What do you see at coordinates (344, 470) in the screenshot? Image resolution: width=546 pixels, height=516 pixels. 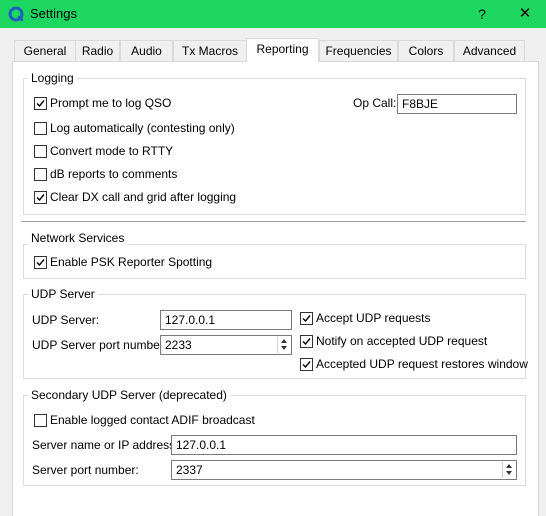 I see `secondary-port-input: 2337` at bounding box center [344, 470].